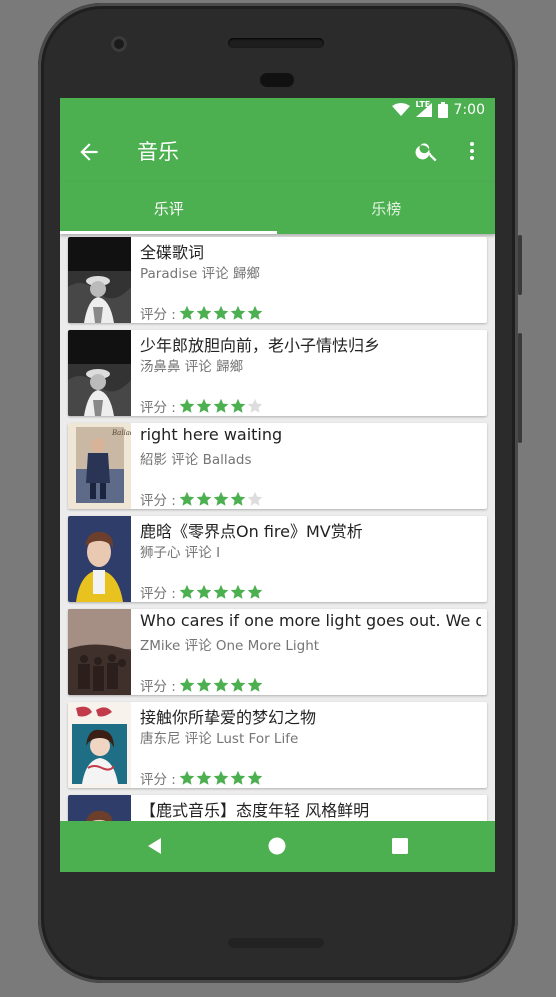  What do you see at coordinates (277, 373) in the screenshot?
I see `review-card: 少年郎放胆向前，老小子情怯归乡 汤鼻鼻 评论 歸鄉 评分 :` at bounding box center [277, 373].